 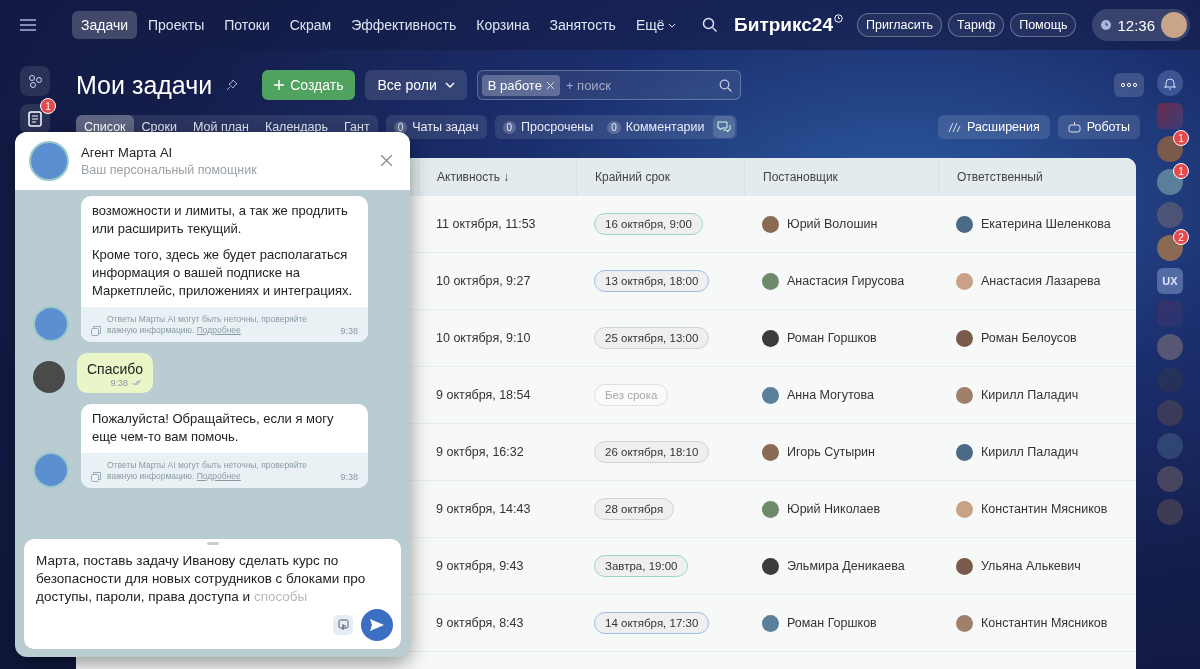 I want to click on nav-tab: Задачи, so click(x=104, y=25).